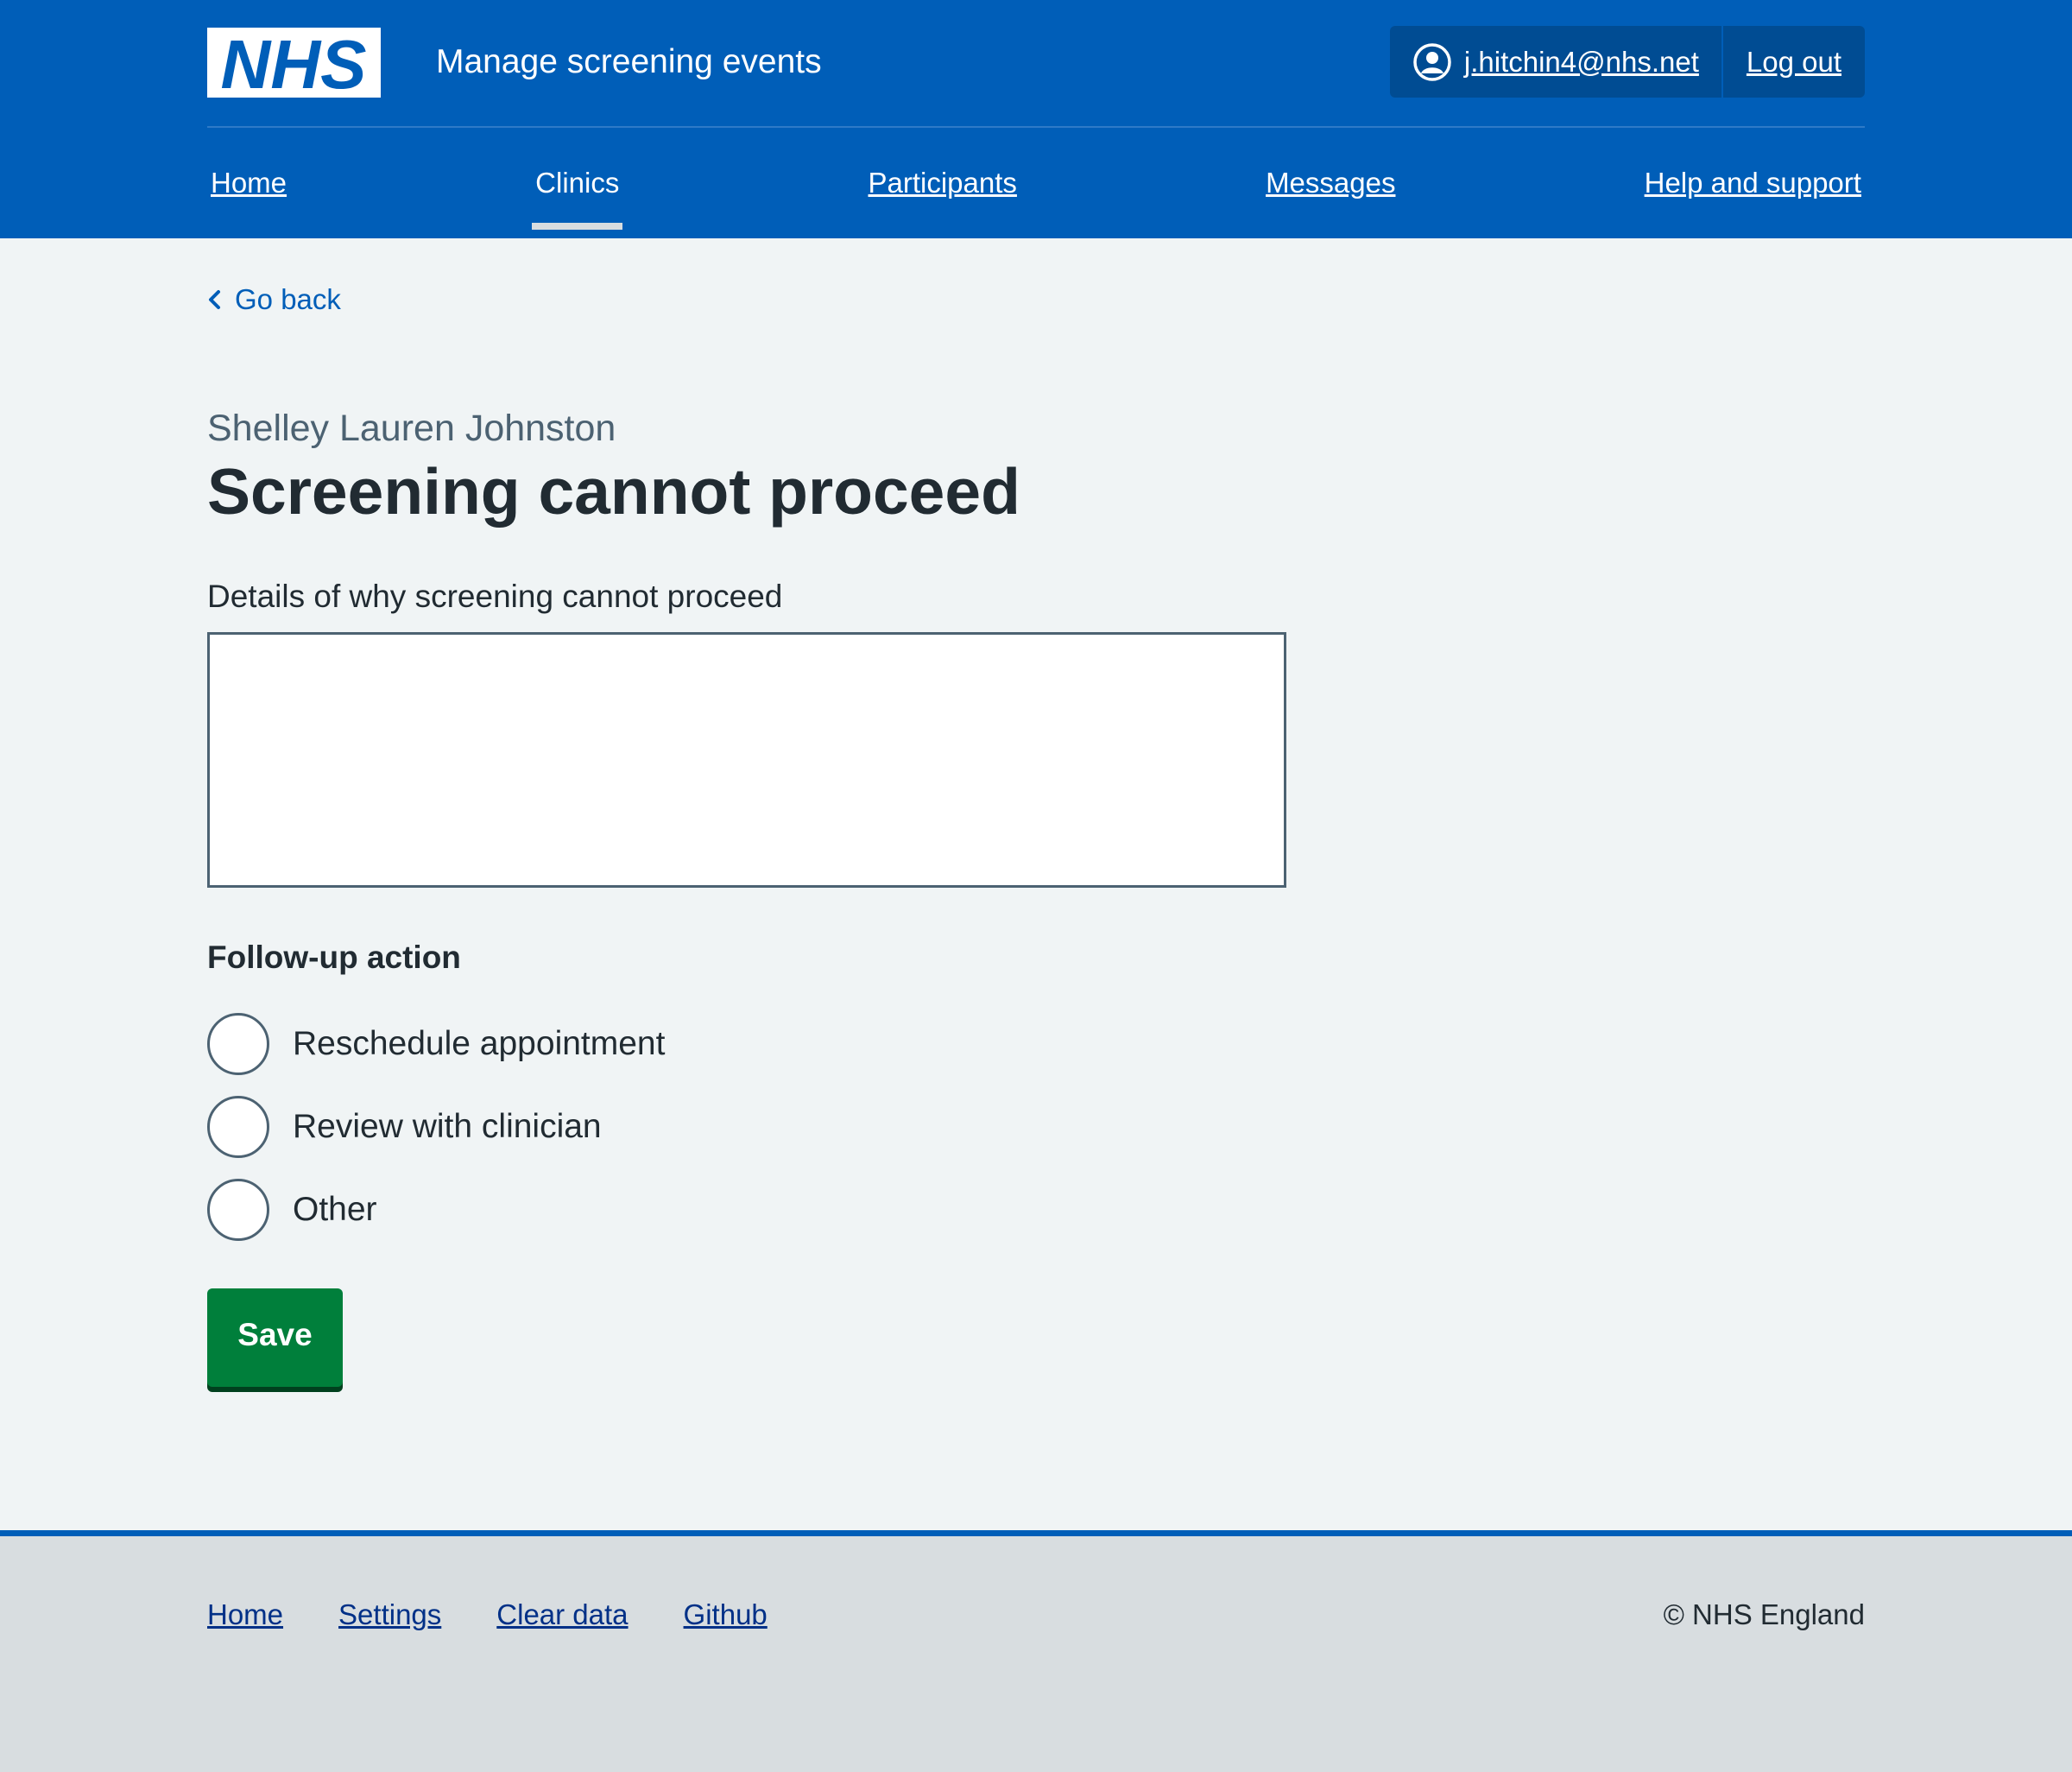  What do you see at coordinates (1330, 183) in the screenshot?
I see `nav-item-messages: Messages` at bounding box center [1330, 183].